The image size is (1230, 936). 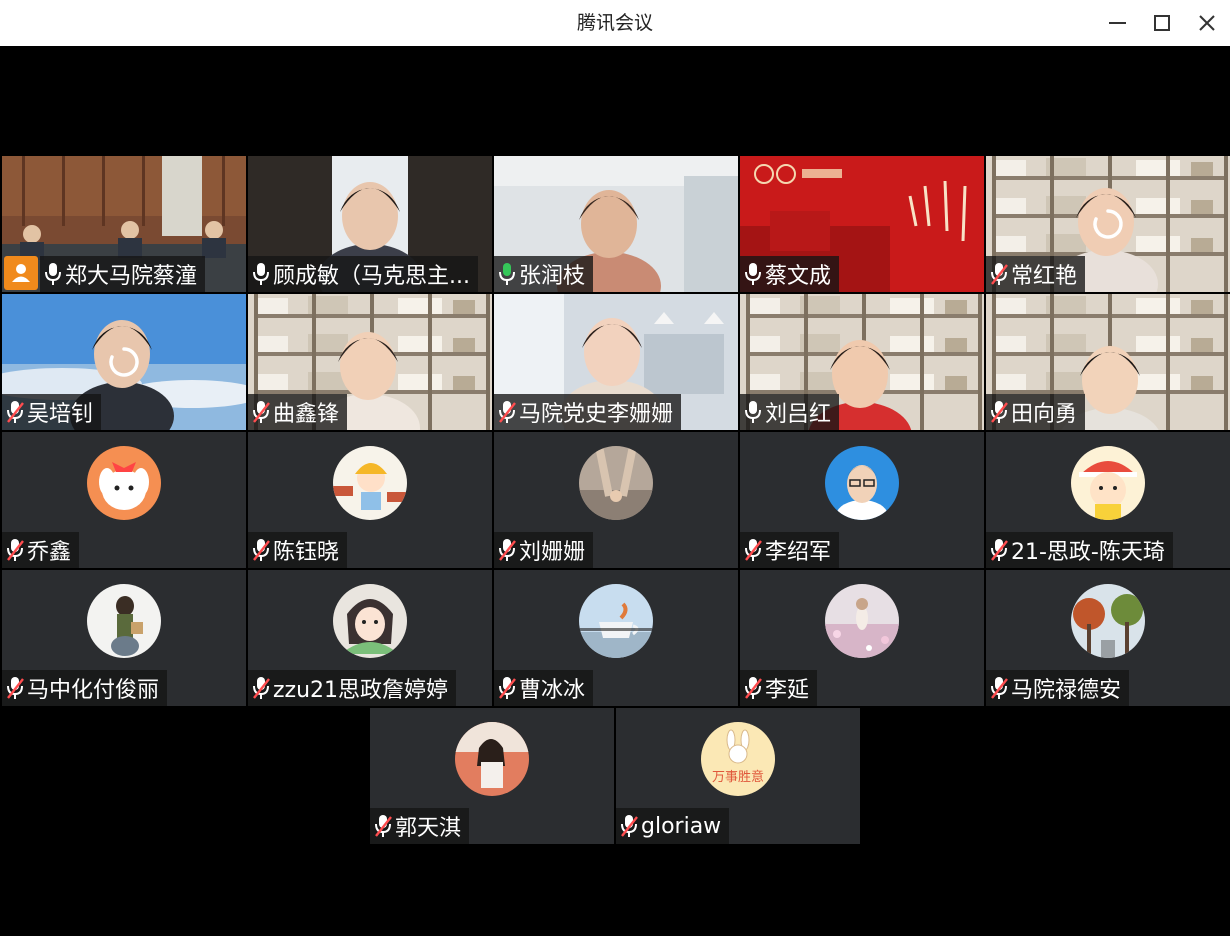 What do you see at coordinates (798, 552) in the screenshot?
I see `participant-name: 李绍军` at bounding box center [798, 552].